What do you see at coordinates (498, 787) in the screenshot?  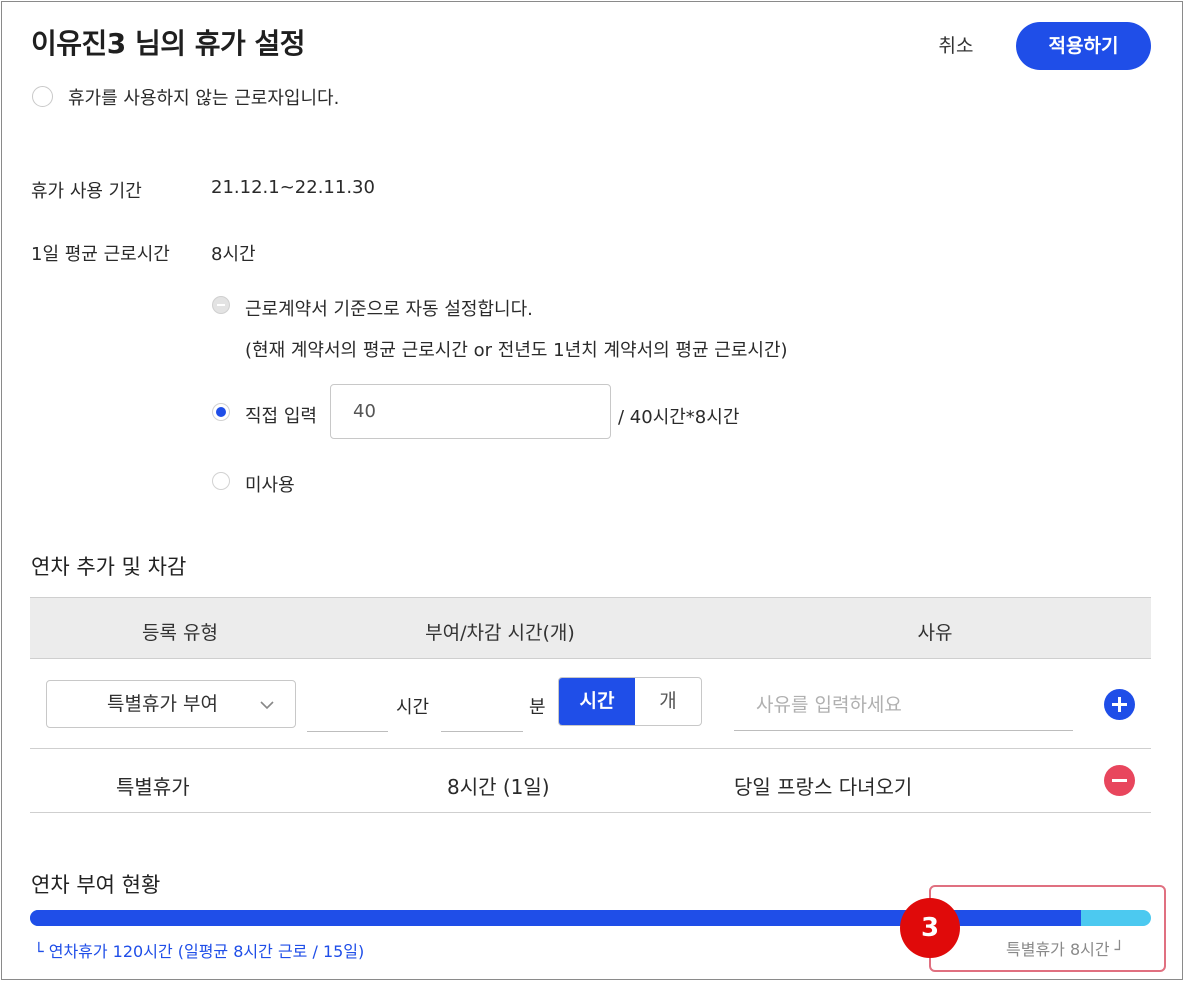 I see `row-amount: 8시간 (1일)` at bounding box center [498, 787].